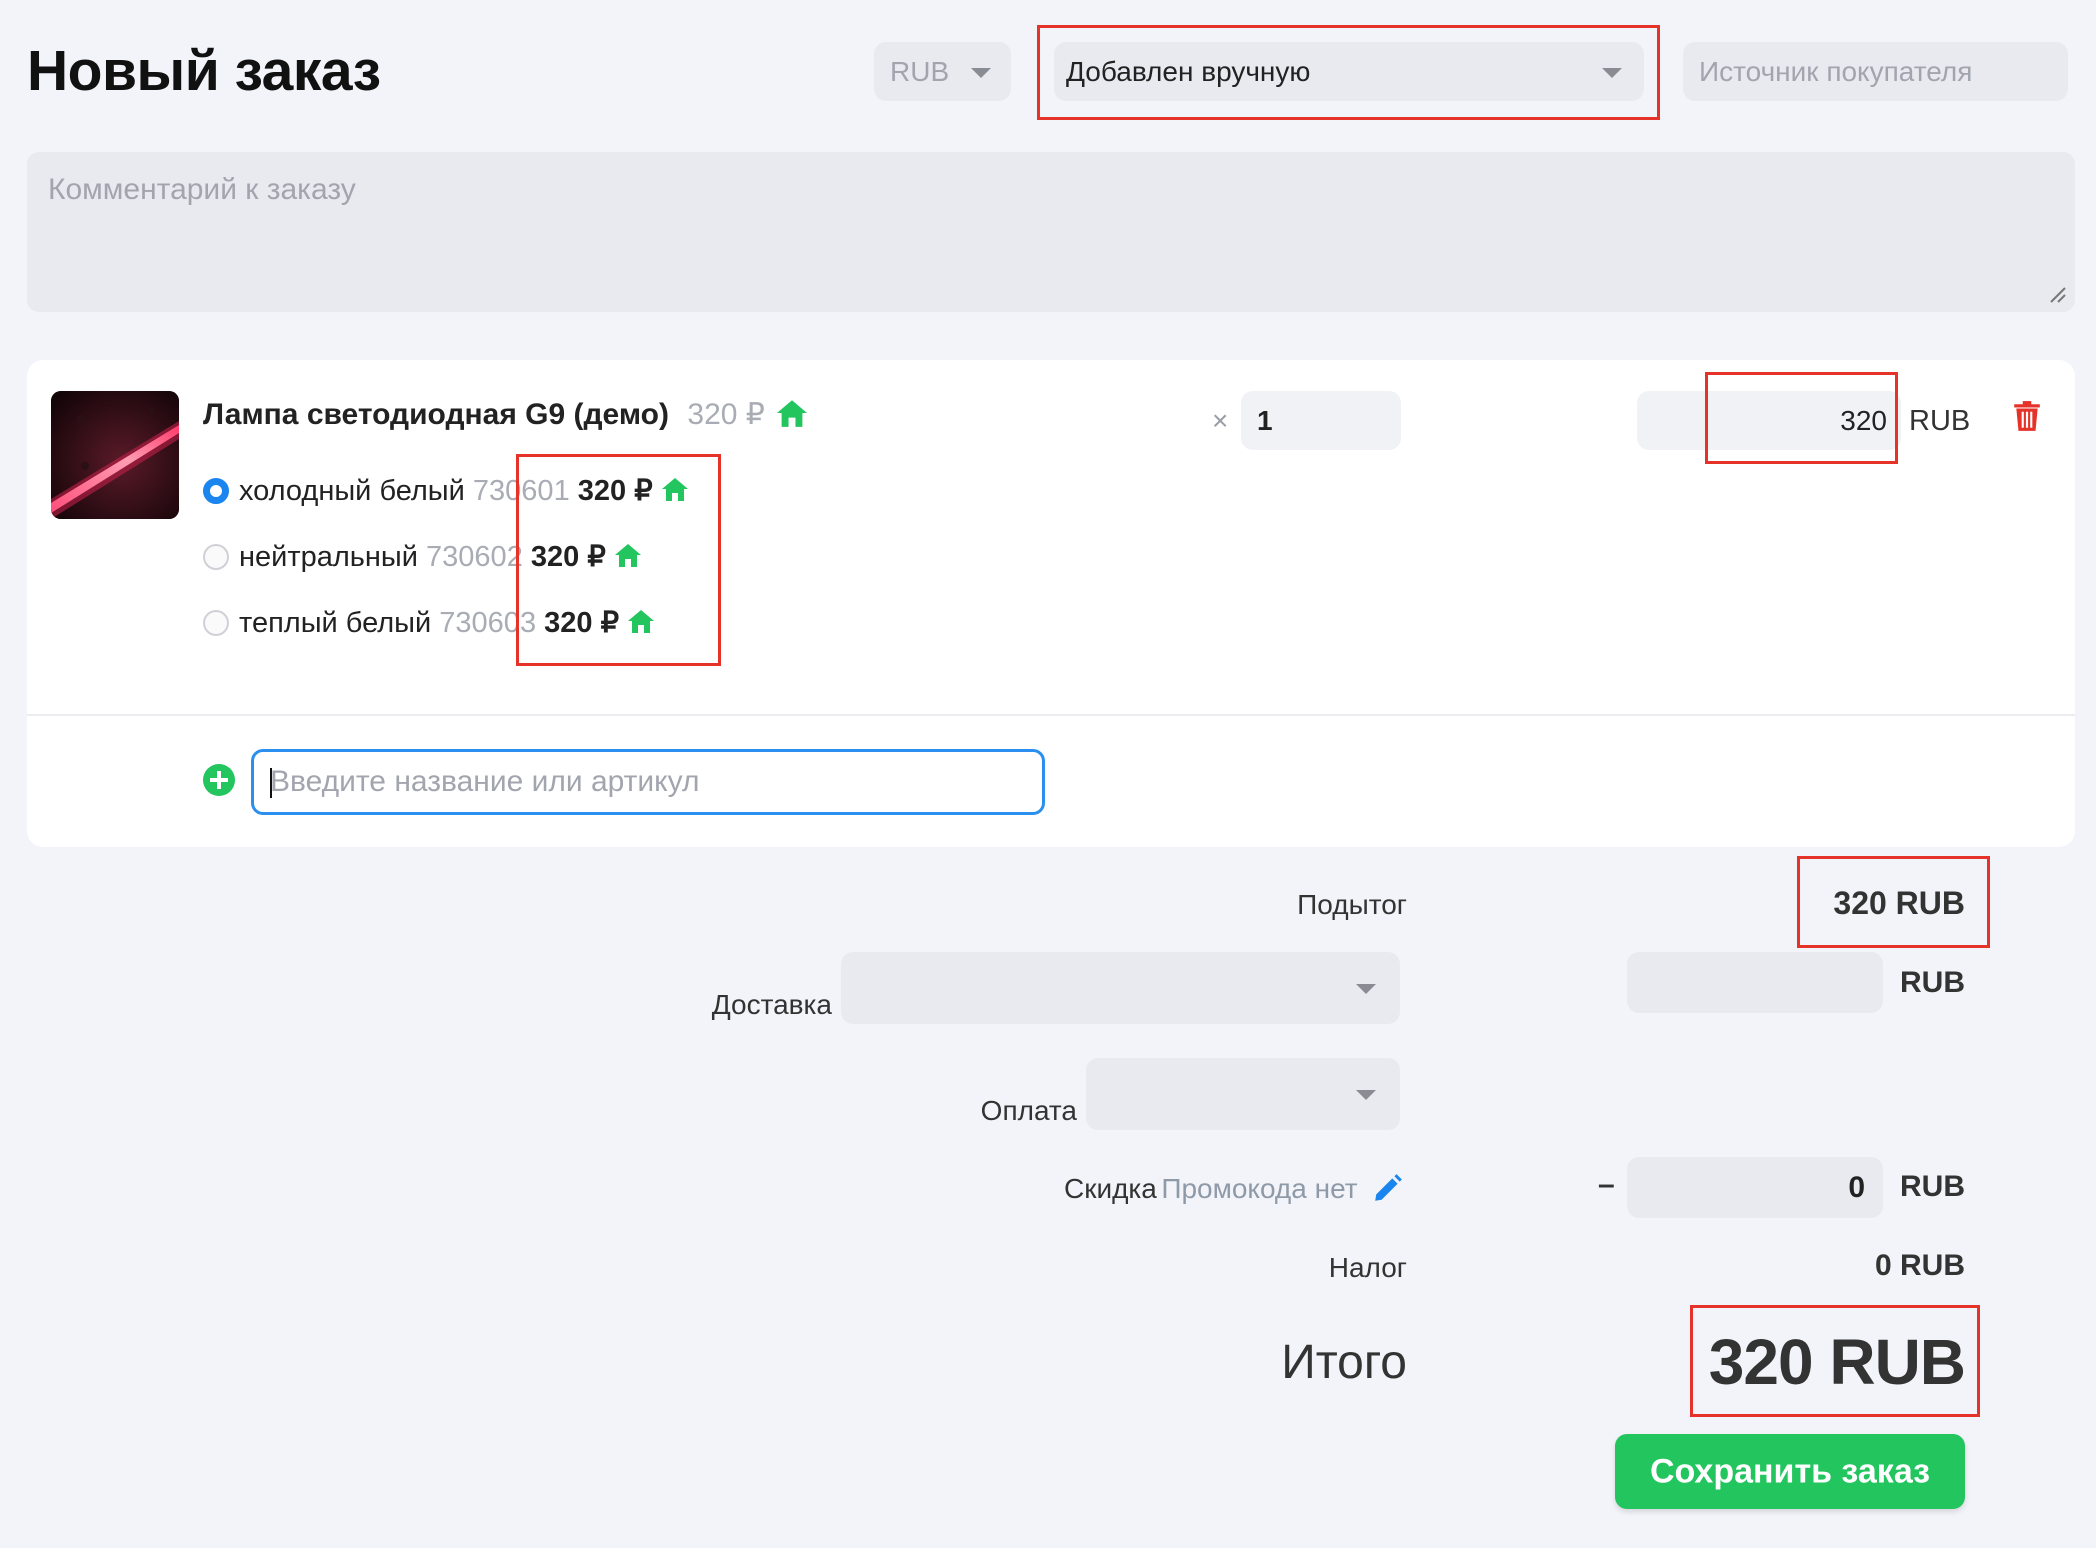 The image size is (2096, 1548). Describe the element at coordinates (920, 71) in the screenshot. I see `currency-select-value: RUB` at that location.